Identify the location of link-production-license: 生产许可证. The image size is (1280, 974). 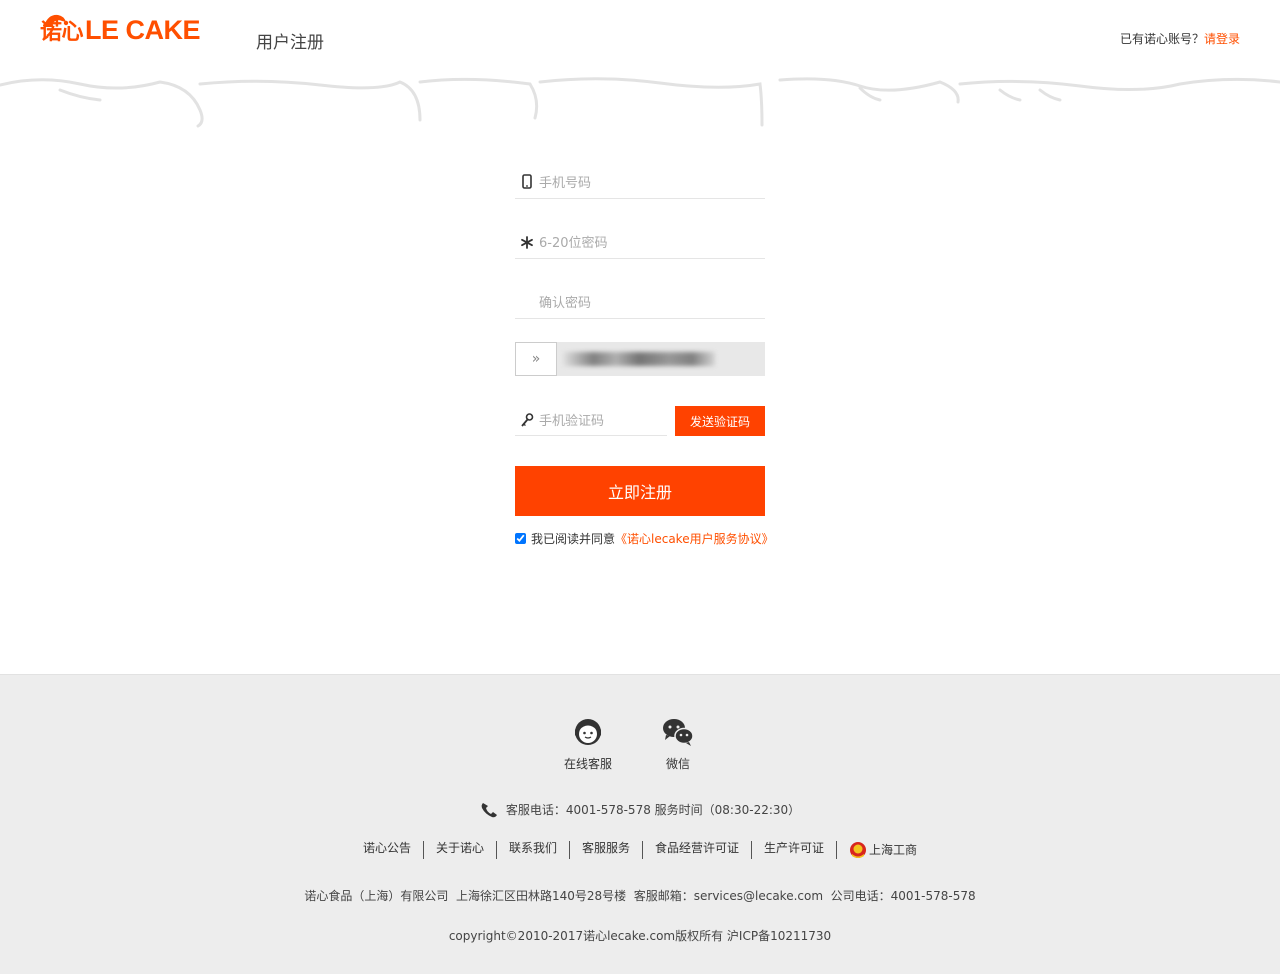
(795, 850).